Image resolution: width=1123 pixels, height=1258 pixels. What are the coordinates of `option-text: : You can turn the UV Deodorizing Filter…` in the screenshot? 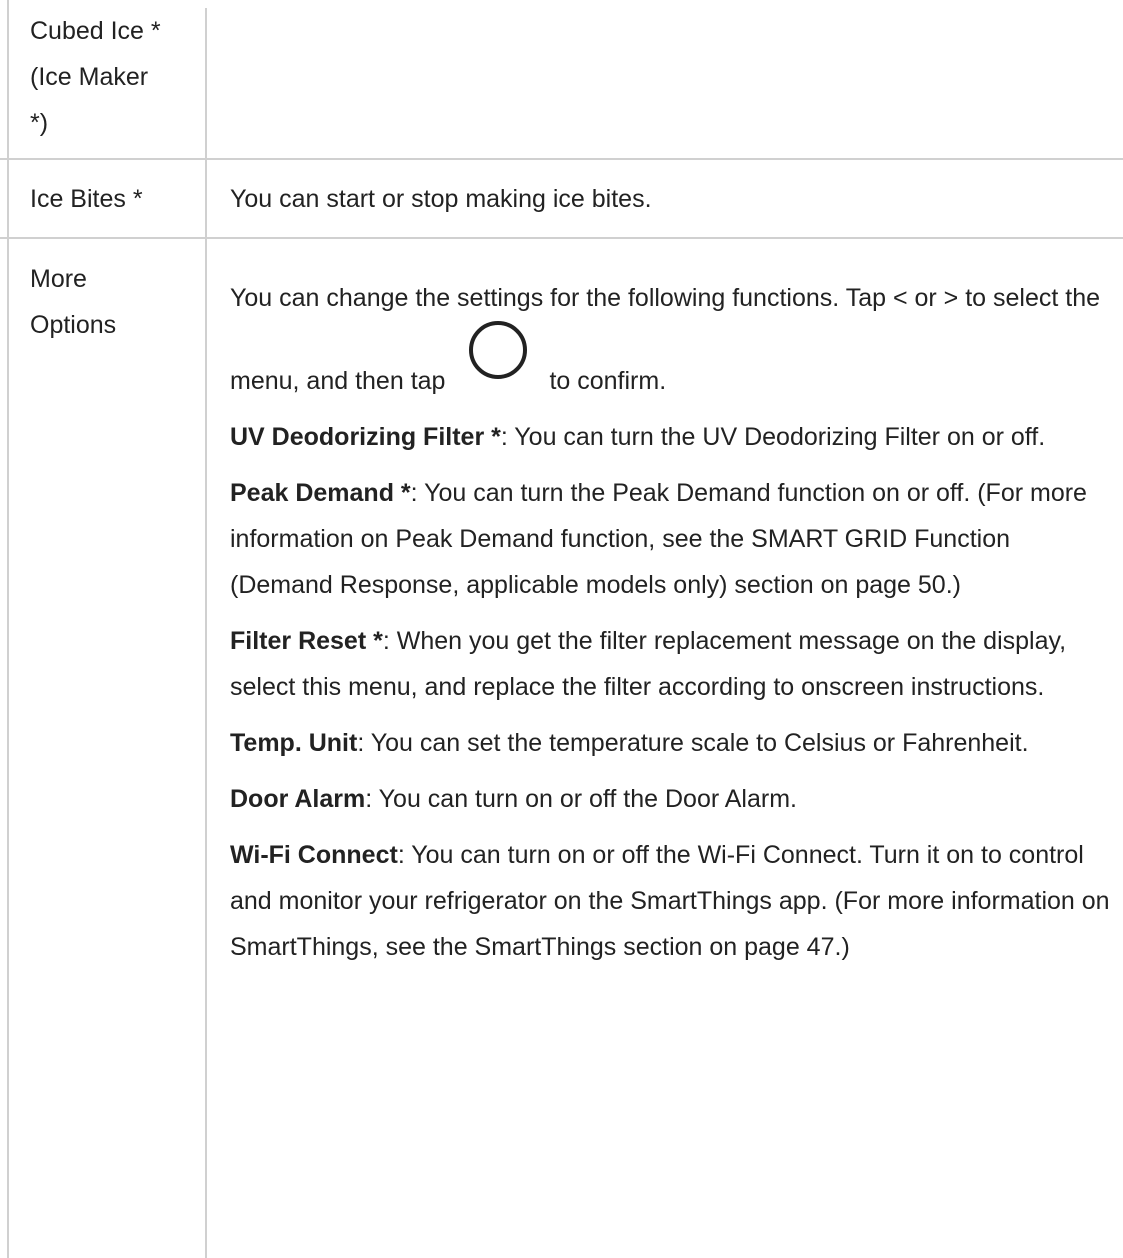 It's located at (773, 437).